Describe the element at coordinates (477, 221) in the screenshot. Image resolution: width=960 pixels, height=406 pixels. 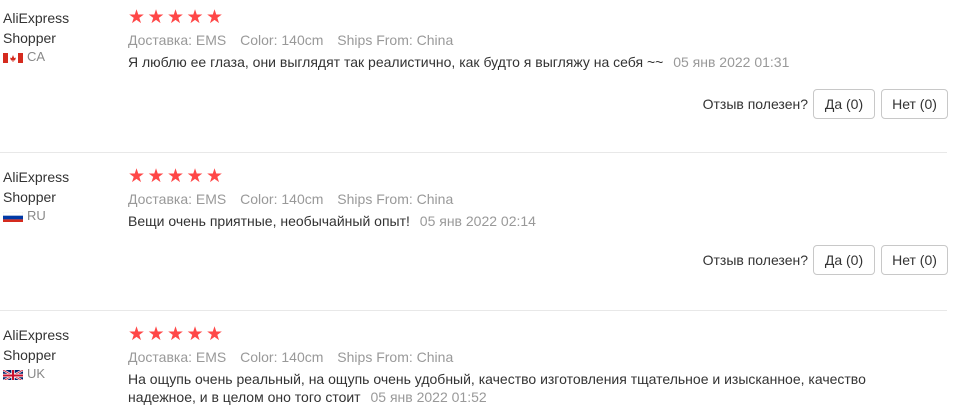
I see `review-date: 05 янв 2022 02:14` at that location.